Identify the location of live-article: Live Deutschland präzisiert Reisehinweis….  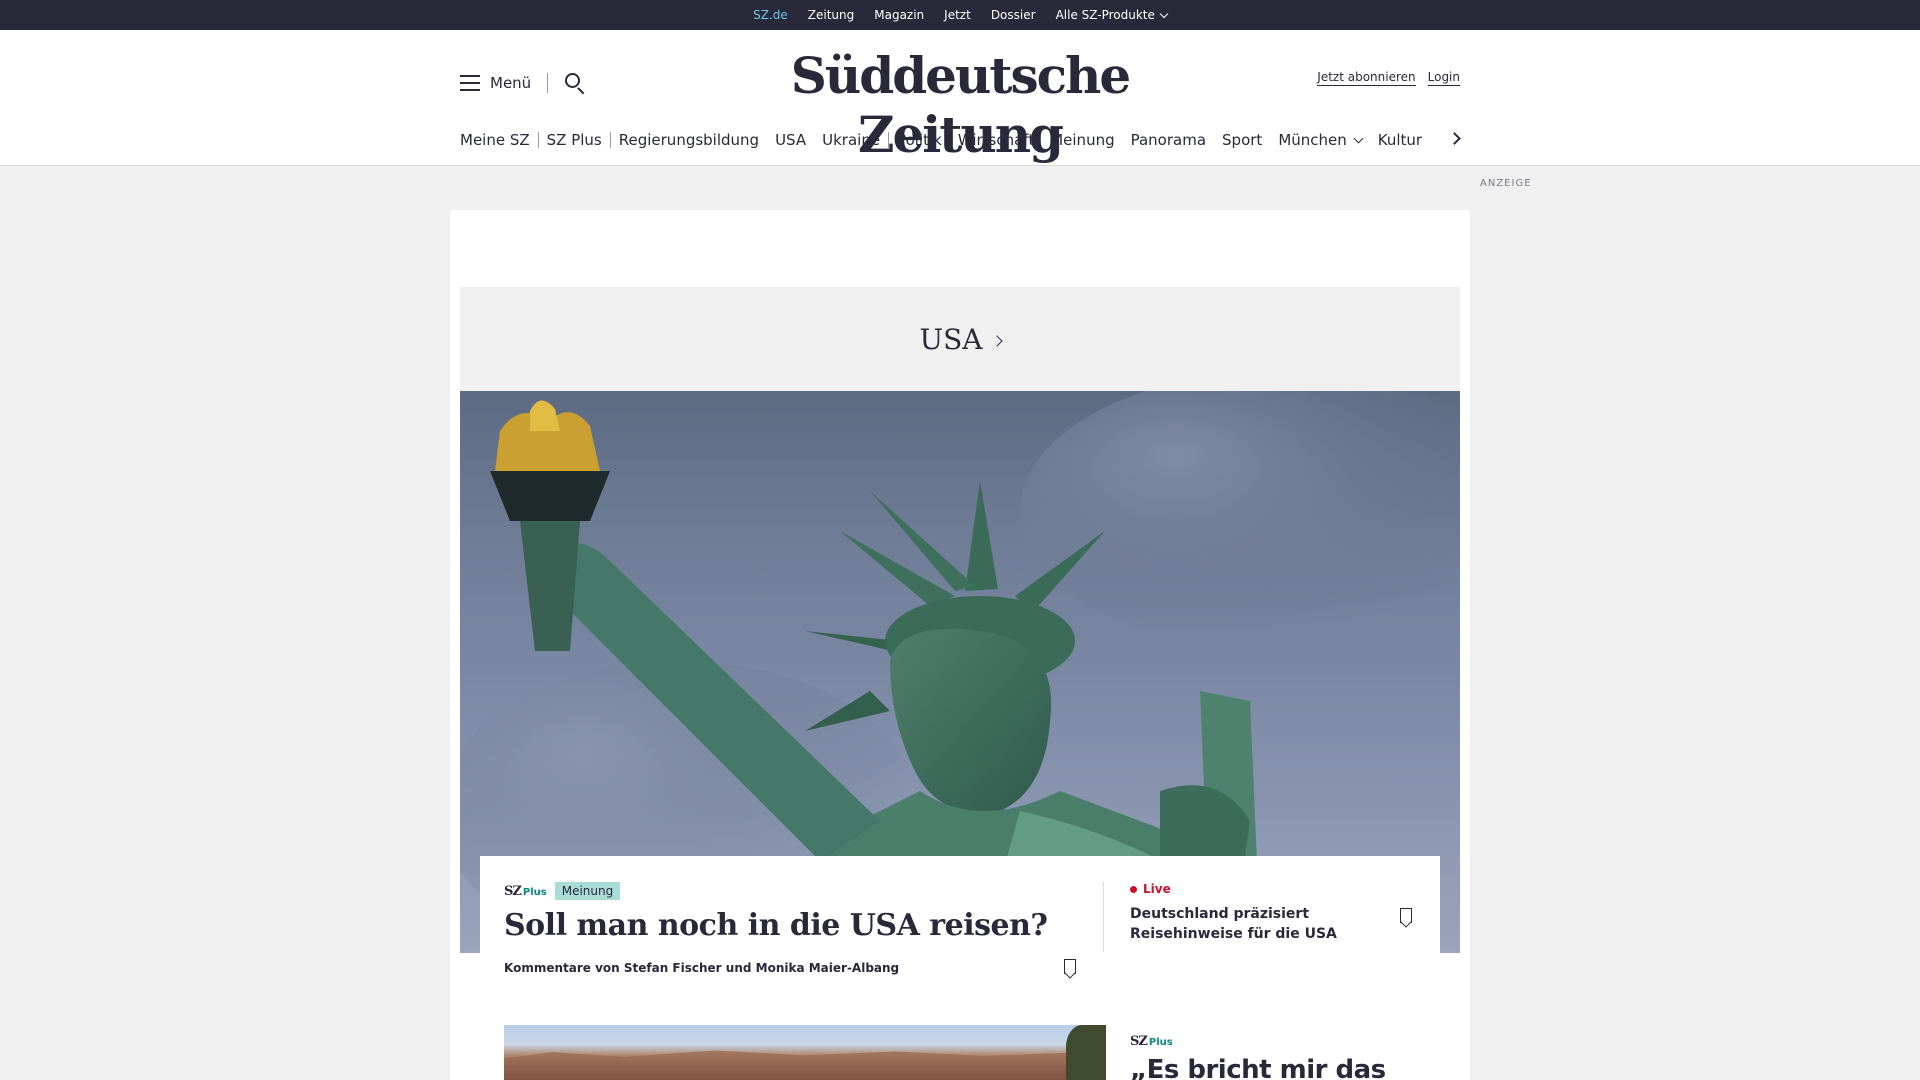
(1250, 913).